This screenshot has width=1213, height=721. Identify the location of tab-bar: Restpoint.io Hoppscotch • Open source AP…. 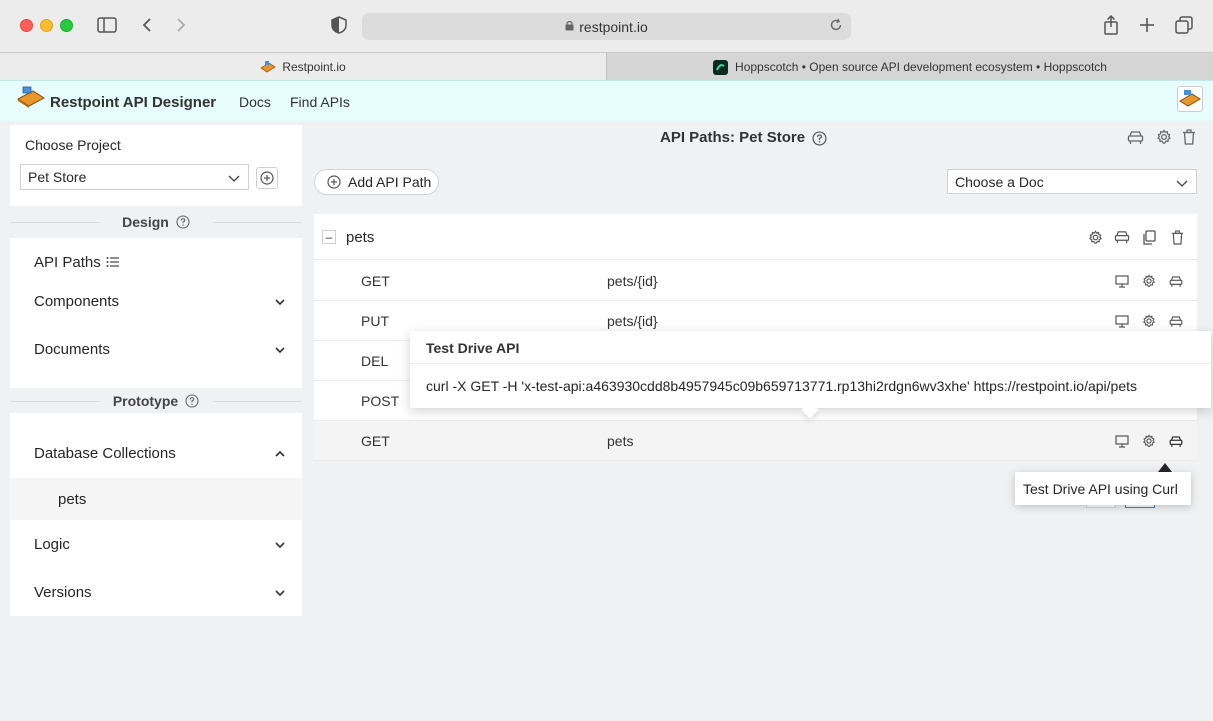
(606, 66).